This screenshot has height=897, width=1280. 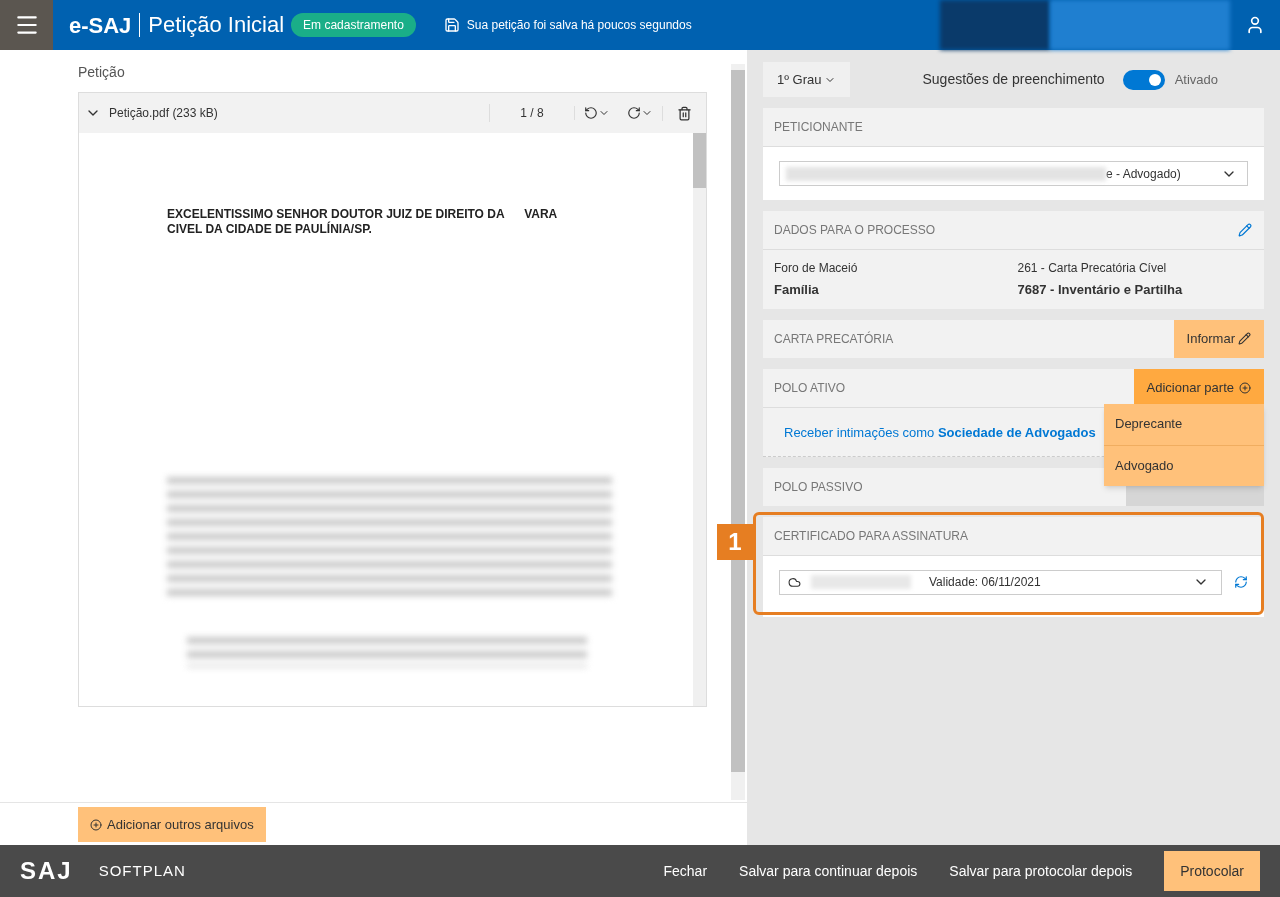 I want to click on section-label: Petição, so click(x=102, y=72).